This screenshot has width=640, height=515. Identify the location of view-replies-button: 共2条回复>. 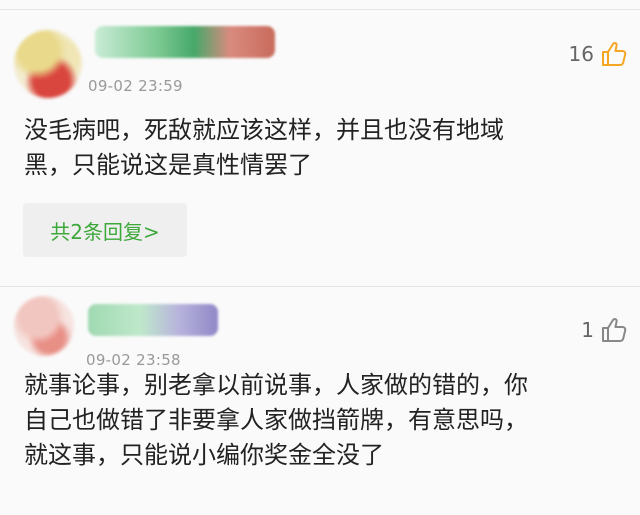
(105, 230).